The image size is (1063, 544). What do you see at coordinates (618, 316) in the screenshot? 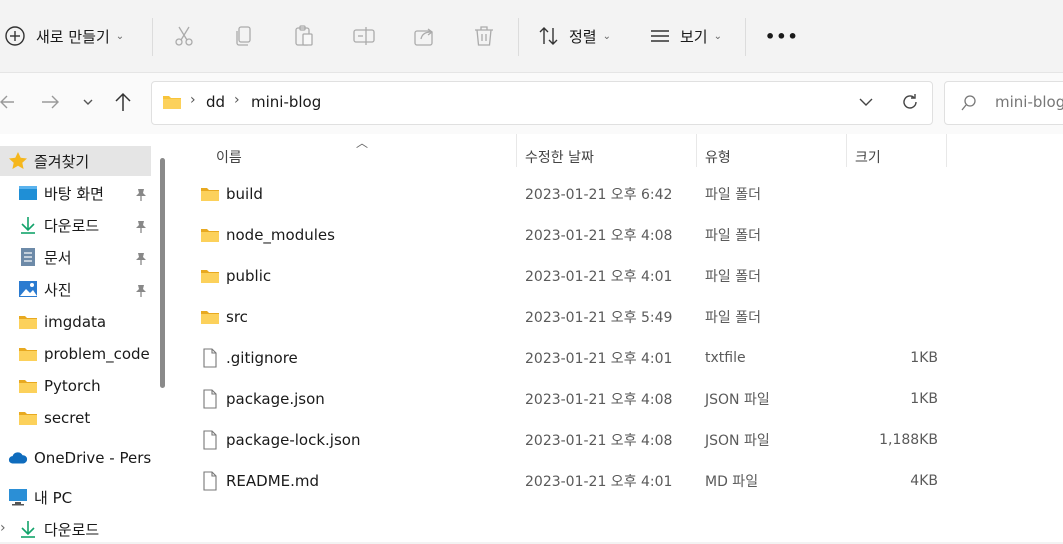
I see `table-row: src 2023-01-21 오후 5:49 파일 폴더` at bounding box center [618, 316].